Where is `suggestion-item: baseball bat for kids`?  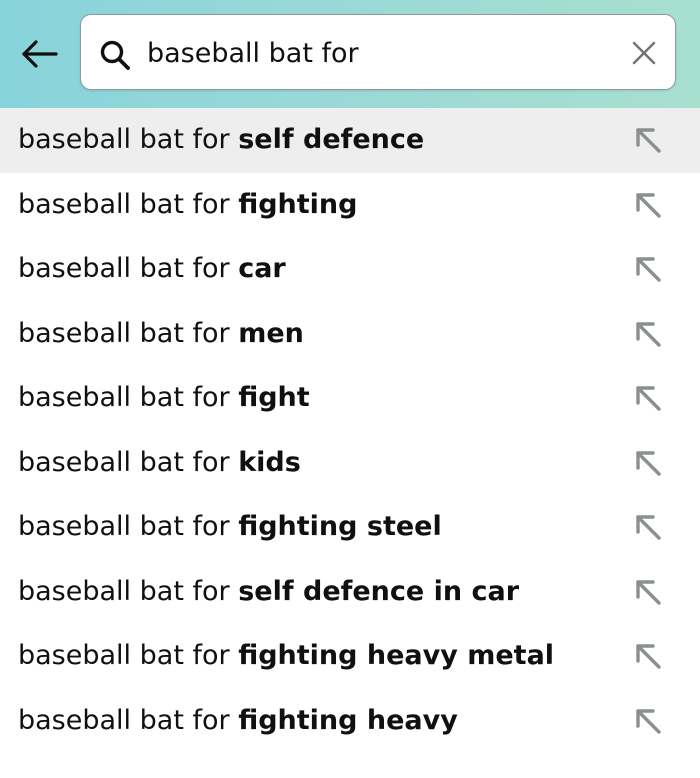
suggestion-item: baseball bat for kids is located at coordinates (350, 463).